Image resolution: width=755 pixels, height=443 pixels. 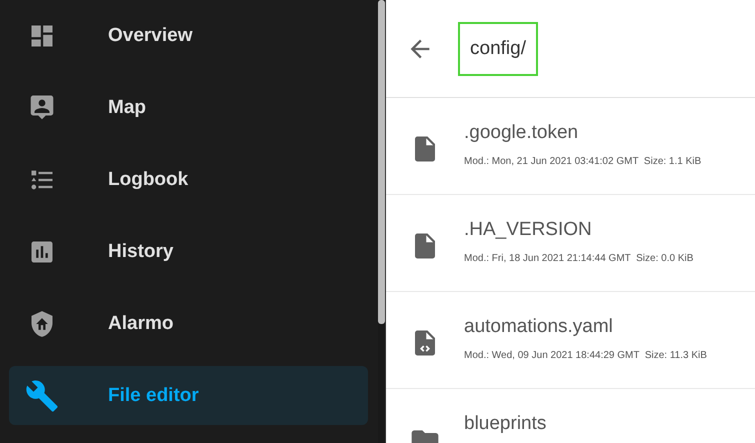 What do you see at coordinates (585, 355) in the screenshot?
I see `file-metadata: Mod.: Wed, 09 Jun 2021 18:44:29 GMT Size: 11.3 KiB` at bounding box center [585, 355].